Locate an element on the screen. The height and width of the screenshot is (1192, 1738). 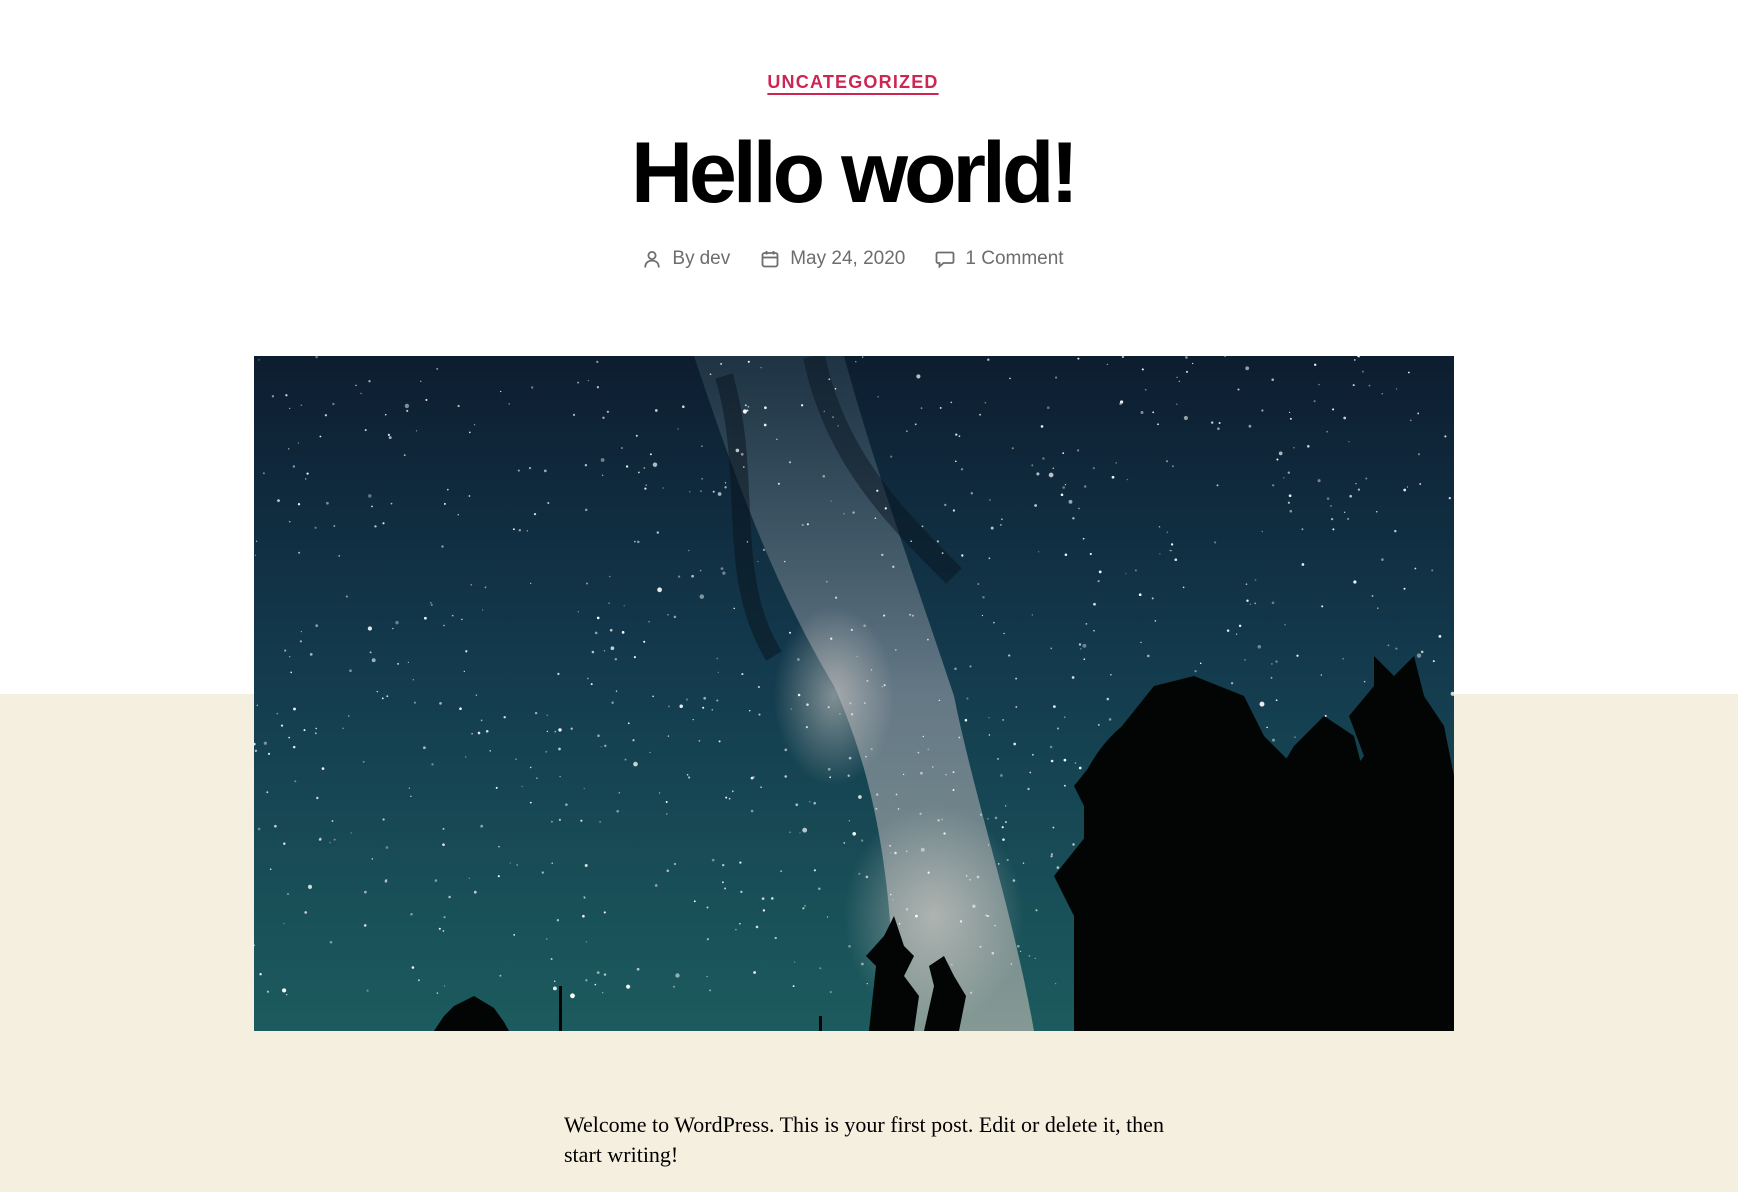
author-prefix: By is located at coordinates (683, 258).